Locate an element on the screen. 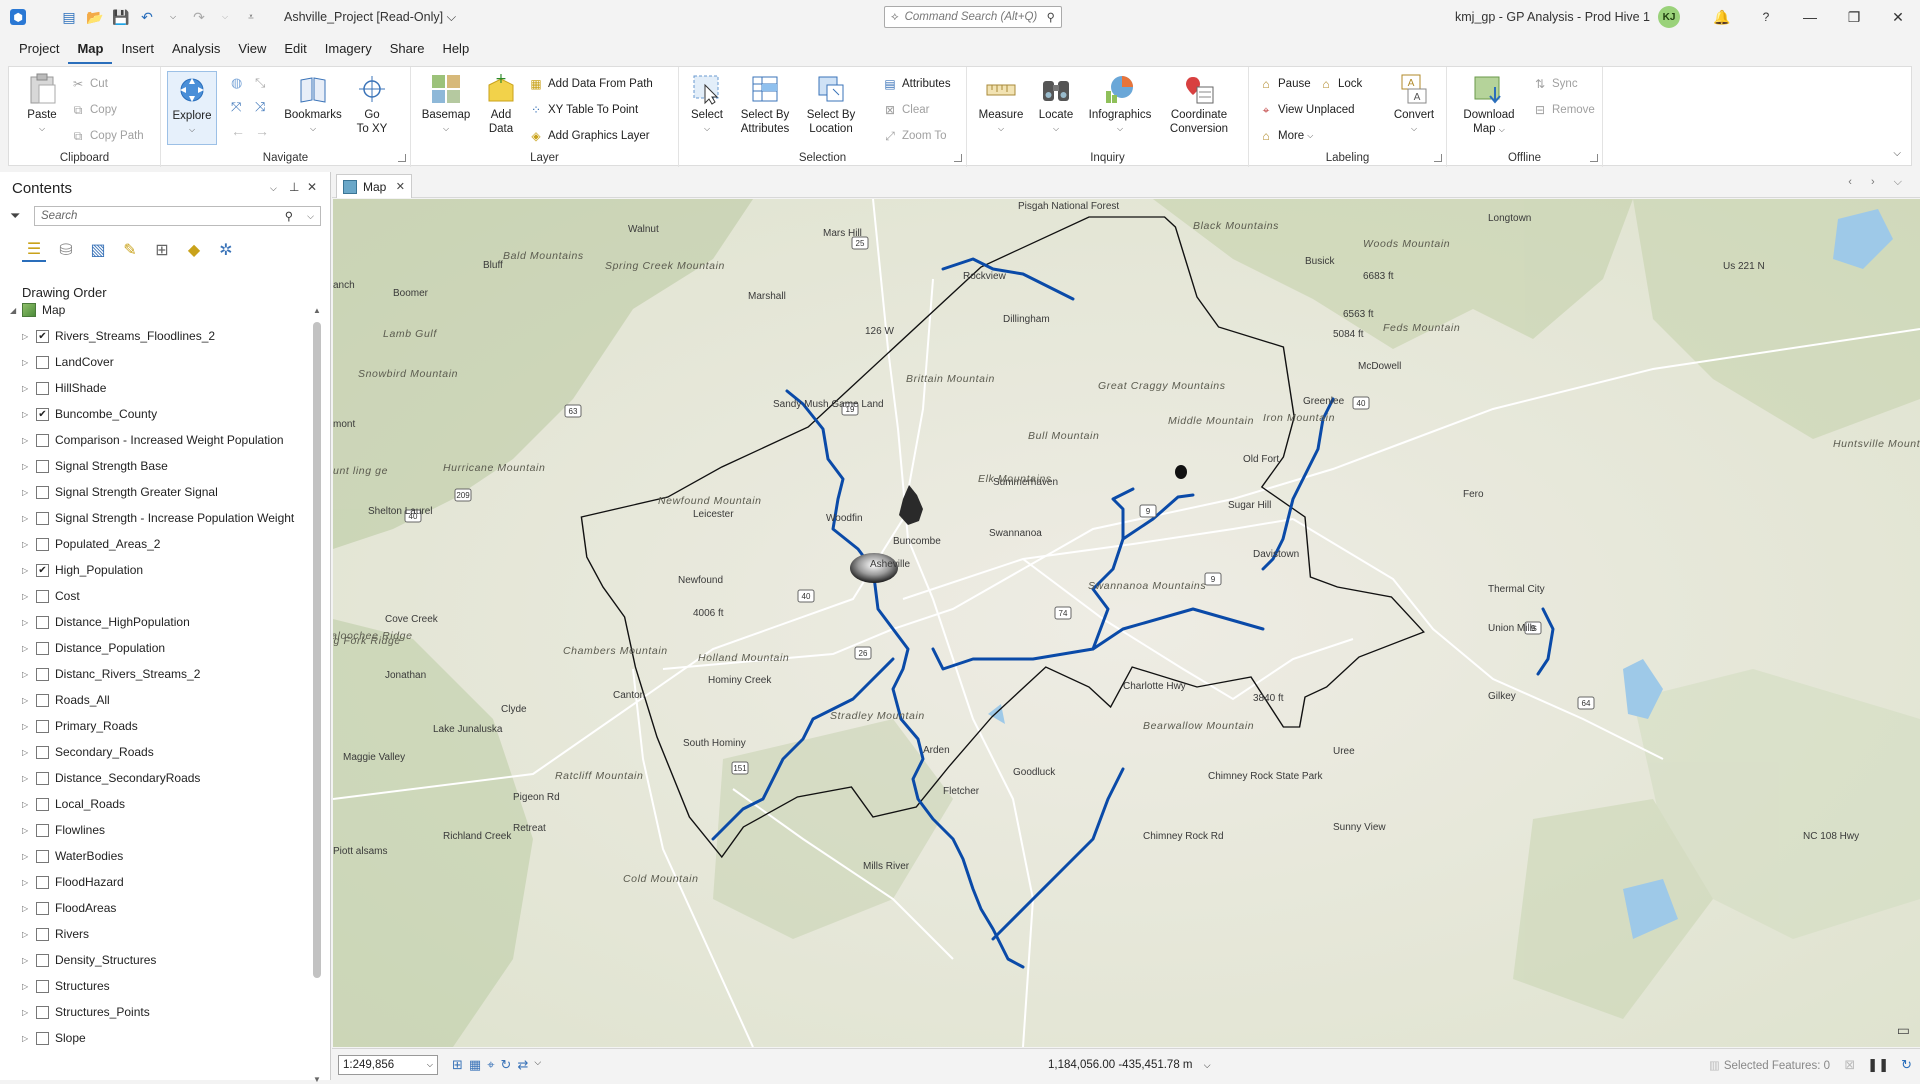  xy-table-to-point-button: ⁘ XY Table To Point is located at coordinates (583, 110).